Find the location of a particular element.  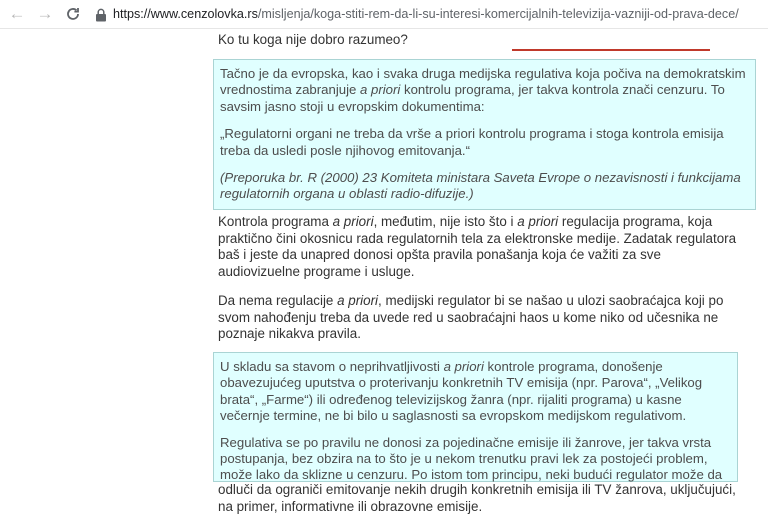

arrow-right-icon: → is located at coordinates (45, 13).